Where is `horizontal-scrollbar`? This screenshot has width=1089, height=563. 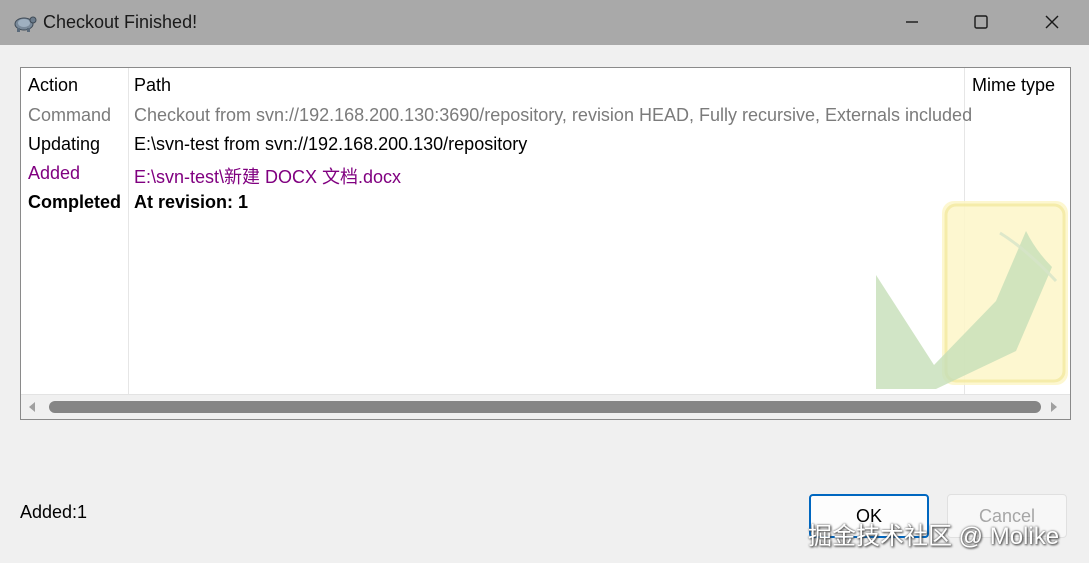 horizontal-scrollbar is located at coordinates (545, 406).